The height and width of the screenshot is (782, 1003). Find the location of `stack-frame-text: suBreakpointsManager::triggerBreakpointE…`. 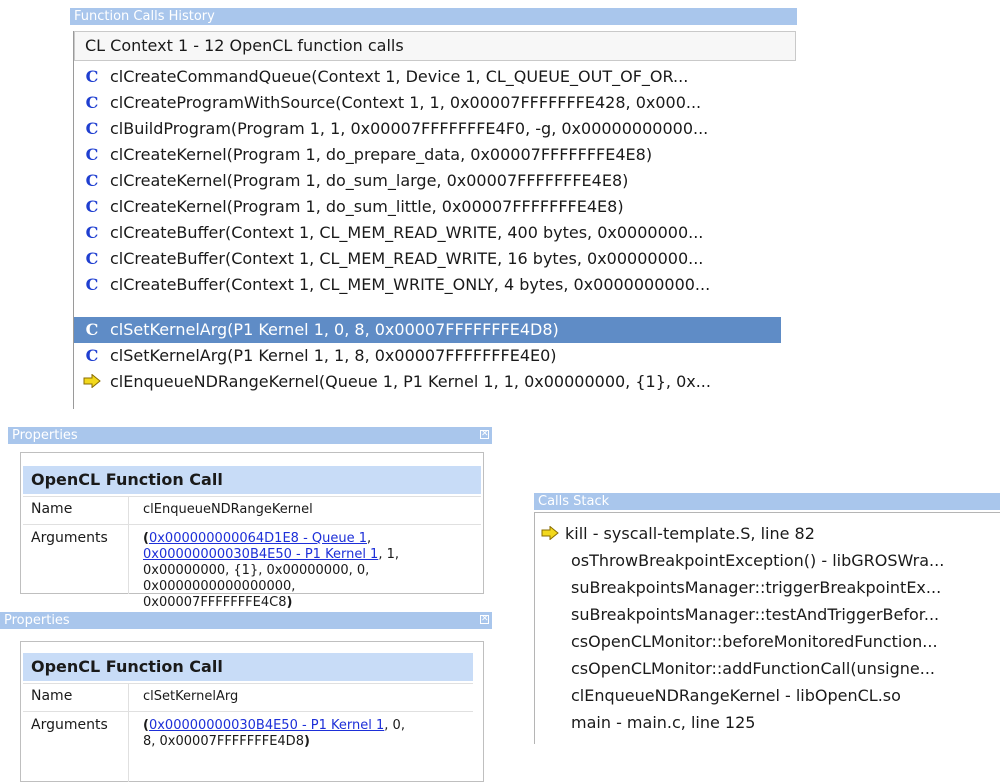

stack-frame-text: suBreakpointsManager::triggerBreakpointE… is located at coordinates (756, 587).